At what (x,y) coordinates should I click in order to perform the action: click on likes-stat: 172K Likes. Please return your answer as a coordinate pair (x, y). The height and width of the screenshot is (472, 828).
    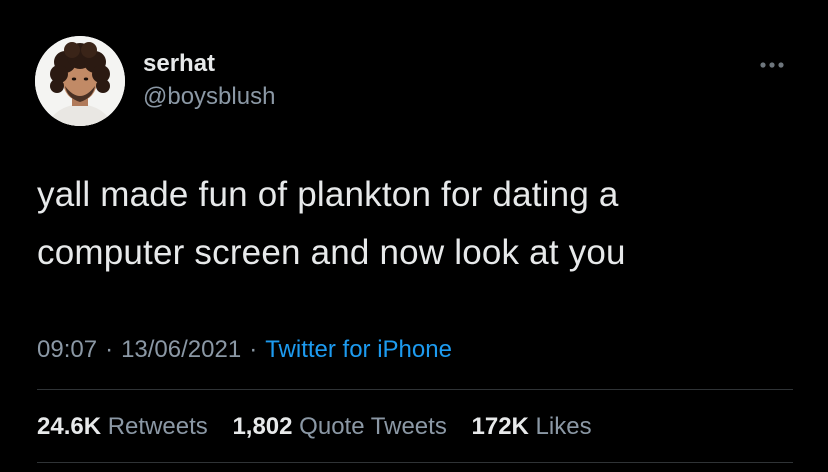
    Looking at the image, I should click on (532, 427).